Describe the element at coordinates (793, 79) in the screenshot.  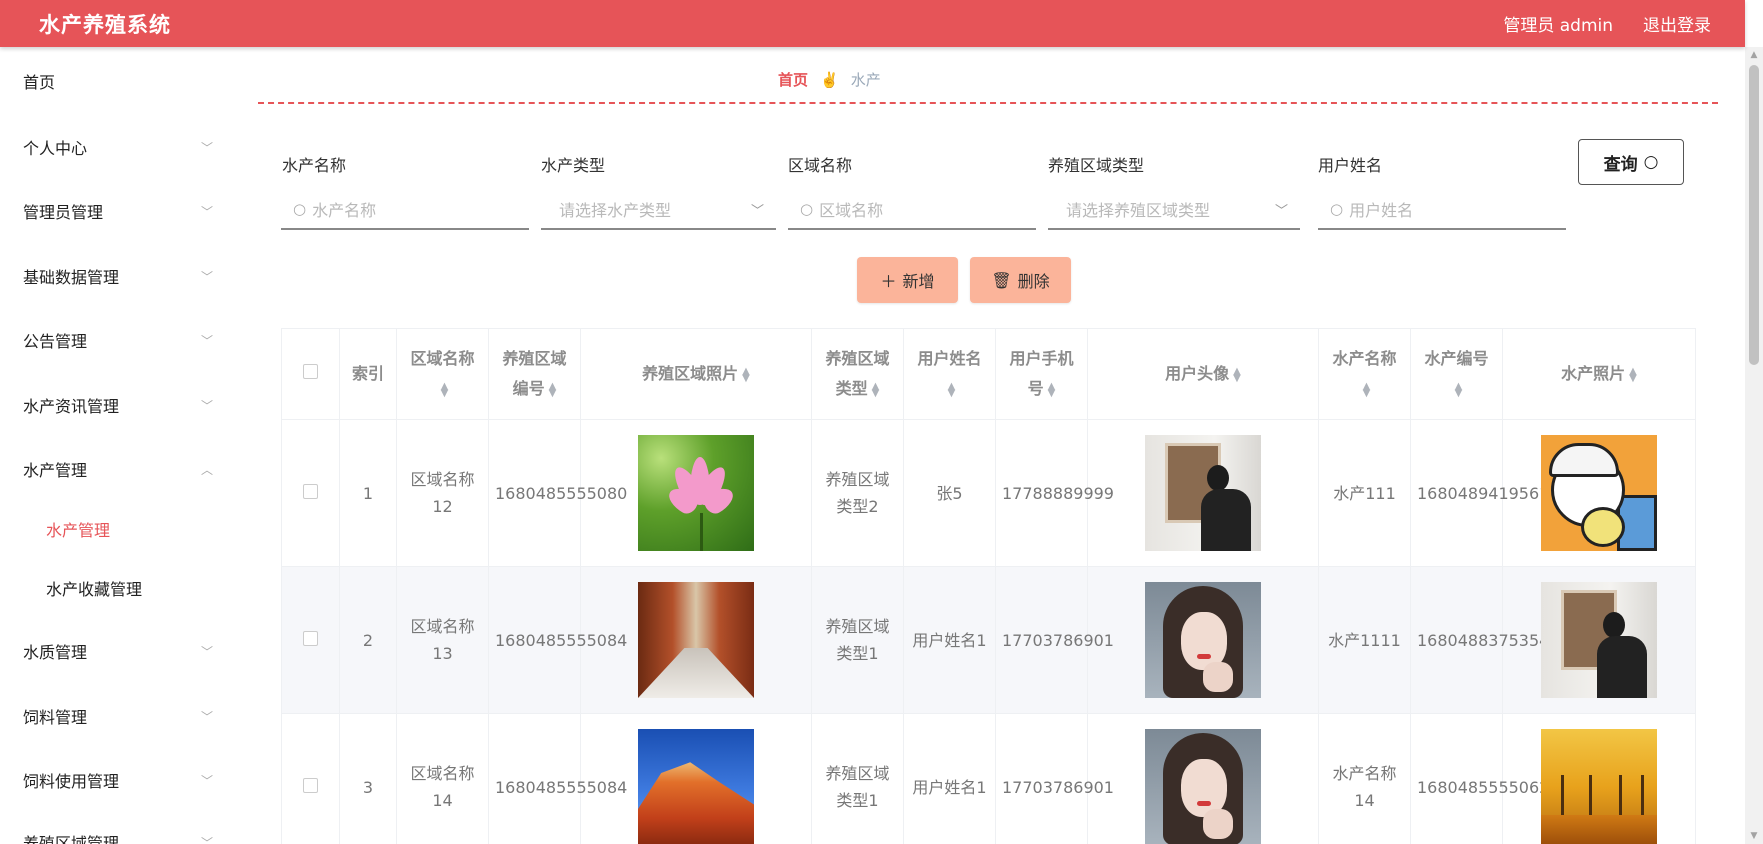
I see `breadcrumb-home: 首页` at that location.